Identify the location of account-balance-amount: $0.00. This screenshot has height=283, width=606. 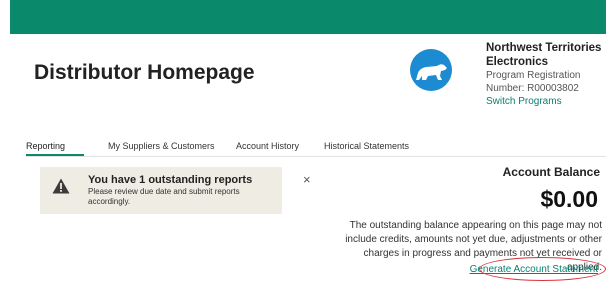
(569, 199).